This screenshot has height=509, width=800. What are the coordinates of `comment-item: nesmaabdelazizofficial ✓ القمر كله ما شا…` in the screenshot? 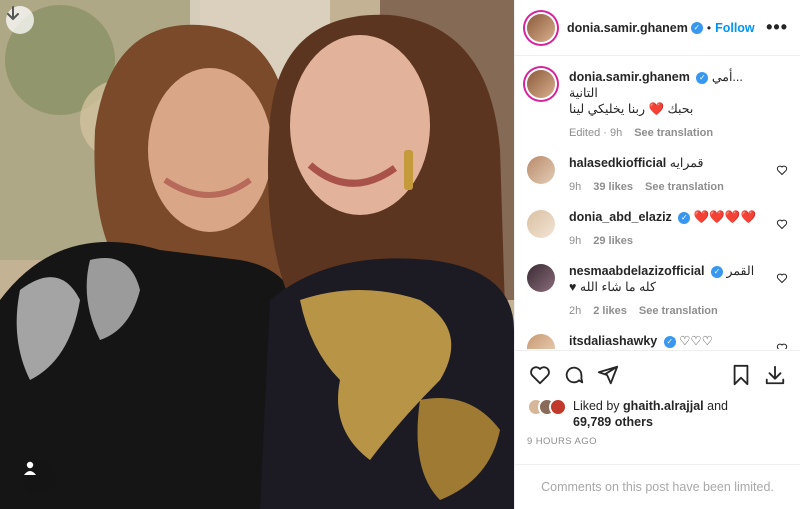 It's located at (657, 291).